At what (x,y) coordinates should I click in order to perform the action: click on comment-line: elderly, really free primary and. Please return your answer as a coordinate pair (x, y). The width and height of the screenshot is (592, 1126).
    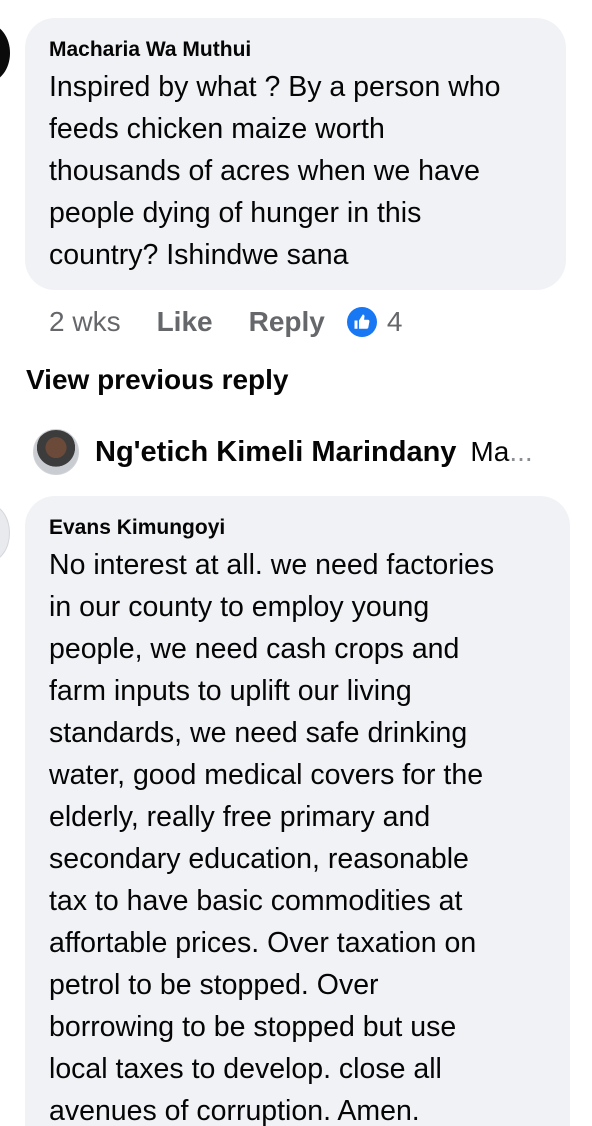
    Looking at the image, I should click on (240, 817).